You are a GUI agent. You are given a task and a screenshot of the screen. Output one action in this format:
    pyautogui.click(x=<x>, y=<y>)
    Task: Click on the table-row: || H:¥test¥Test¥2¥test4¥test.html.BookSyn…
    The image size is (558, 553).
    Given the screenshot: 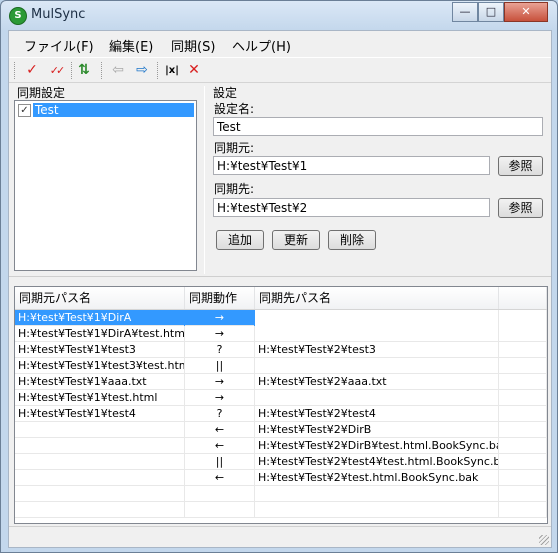 What is the action you would take?
    pyautogui.click(x=281, y=462)
    